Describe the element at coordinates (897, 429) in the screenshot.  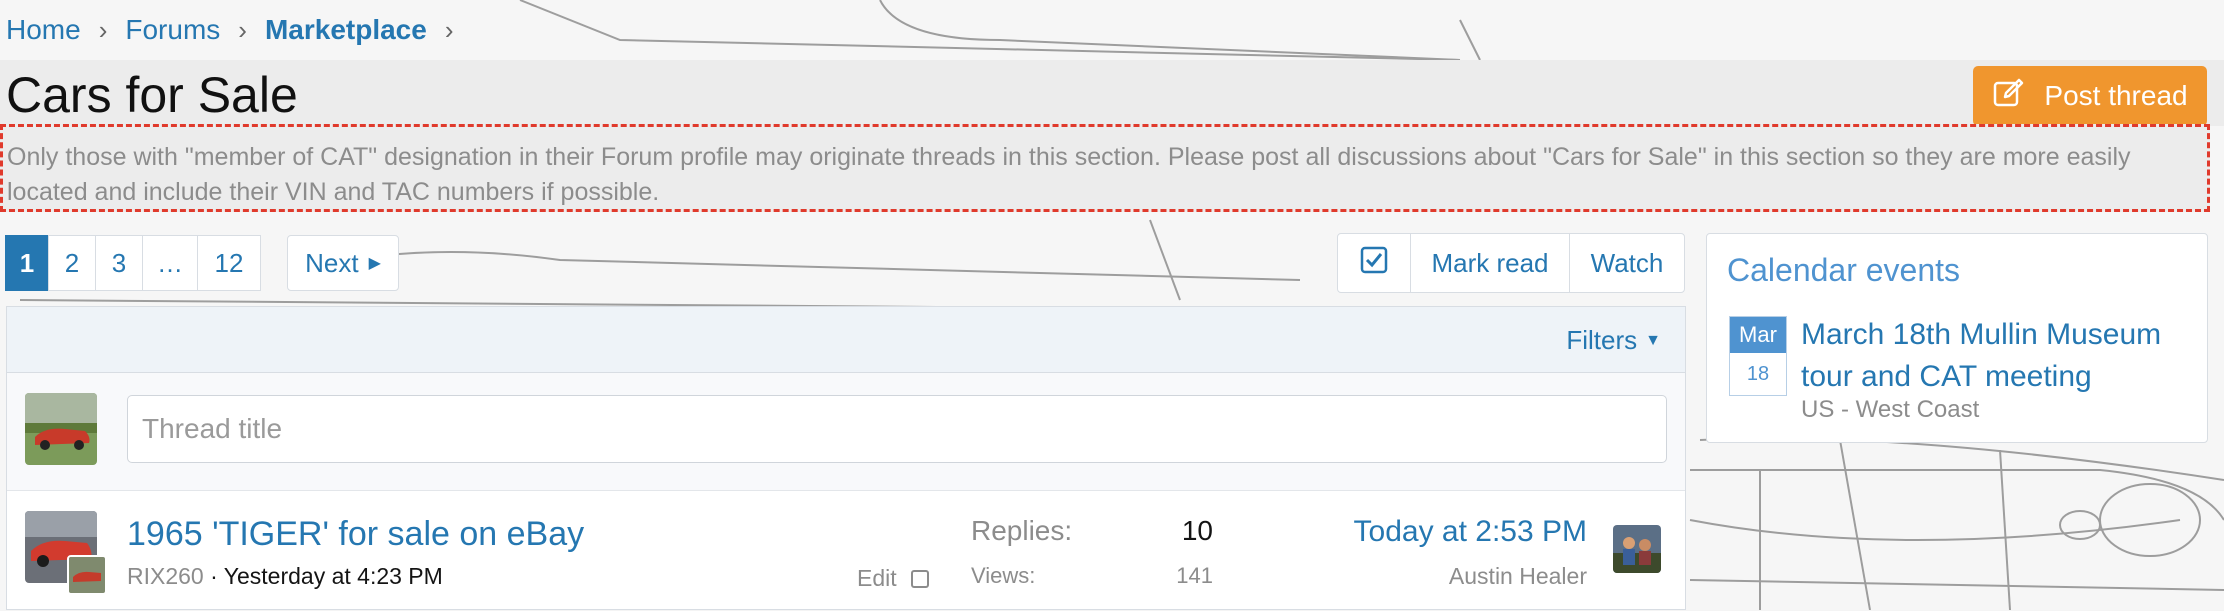
I see `thread-title-input: Thread title` at that location.